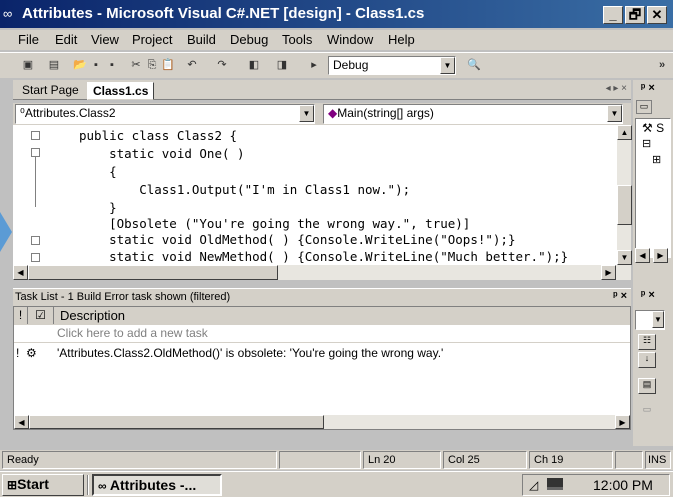 This screenshot has width=673, height=497. Describe the element at coordinates (401, 39) in the screenshot. I see `menu-help: Help` at that location.